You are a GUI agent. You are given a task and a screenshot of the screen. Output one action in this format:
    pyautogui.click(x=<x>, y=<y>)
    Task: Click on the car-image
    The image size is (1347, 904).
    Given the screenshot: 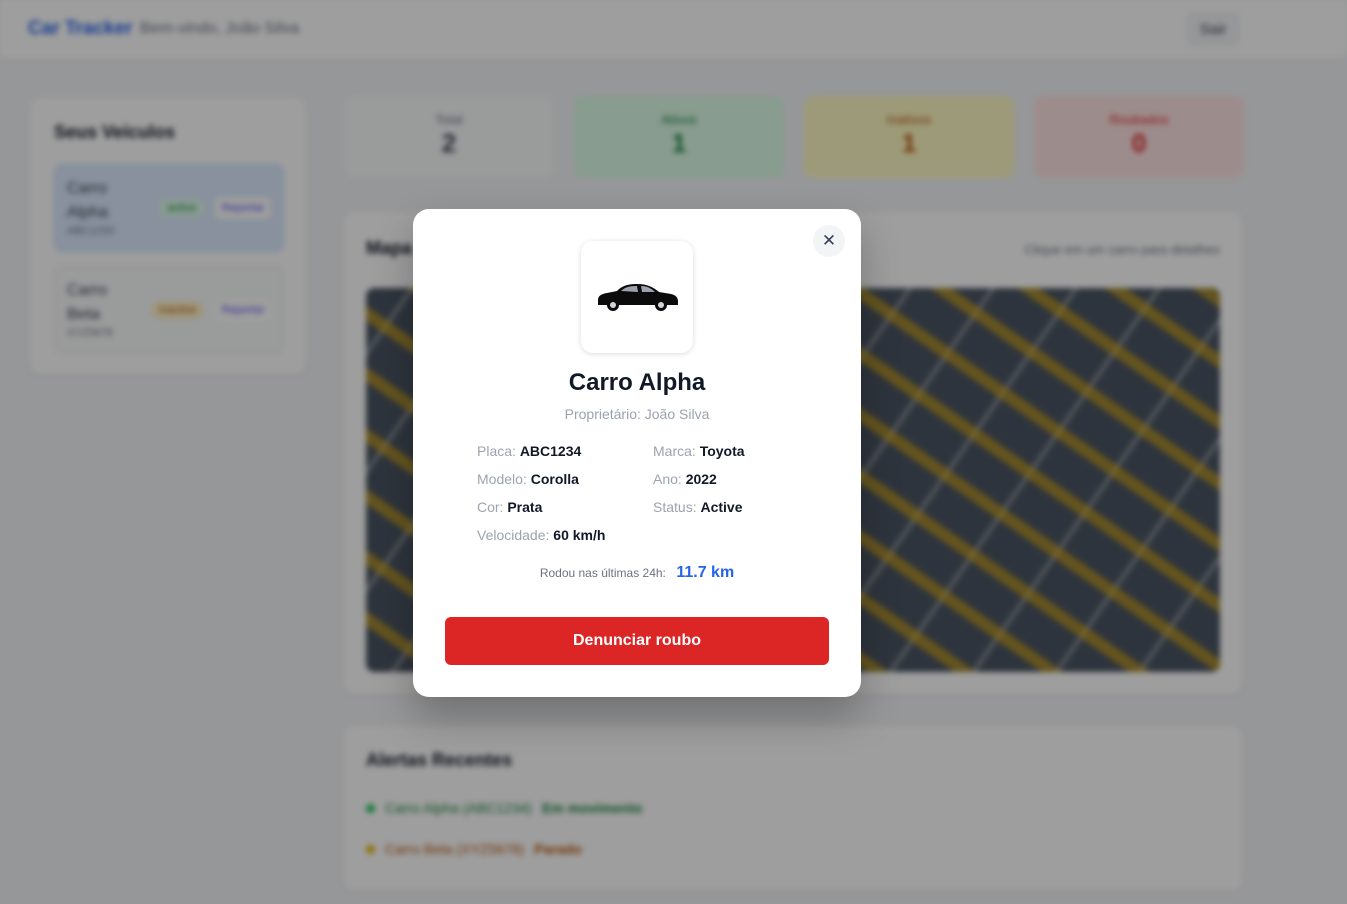 What is the action you would take?
    pyautogui.click(x=637, y=297)
    